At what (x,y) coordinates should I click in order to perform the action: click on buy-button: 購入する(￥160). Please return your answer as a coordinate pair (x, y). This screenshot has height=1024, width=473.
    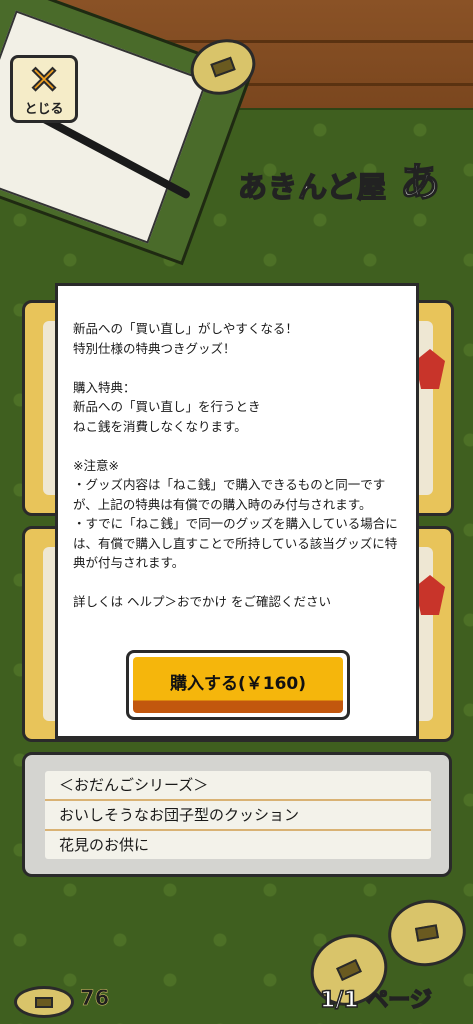
    Looking at the image, I should click on (238, 685).